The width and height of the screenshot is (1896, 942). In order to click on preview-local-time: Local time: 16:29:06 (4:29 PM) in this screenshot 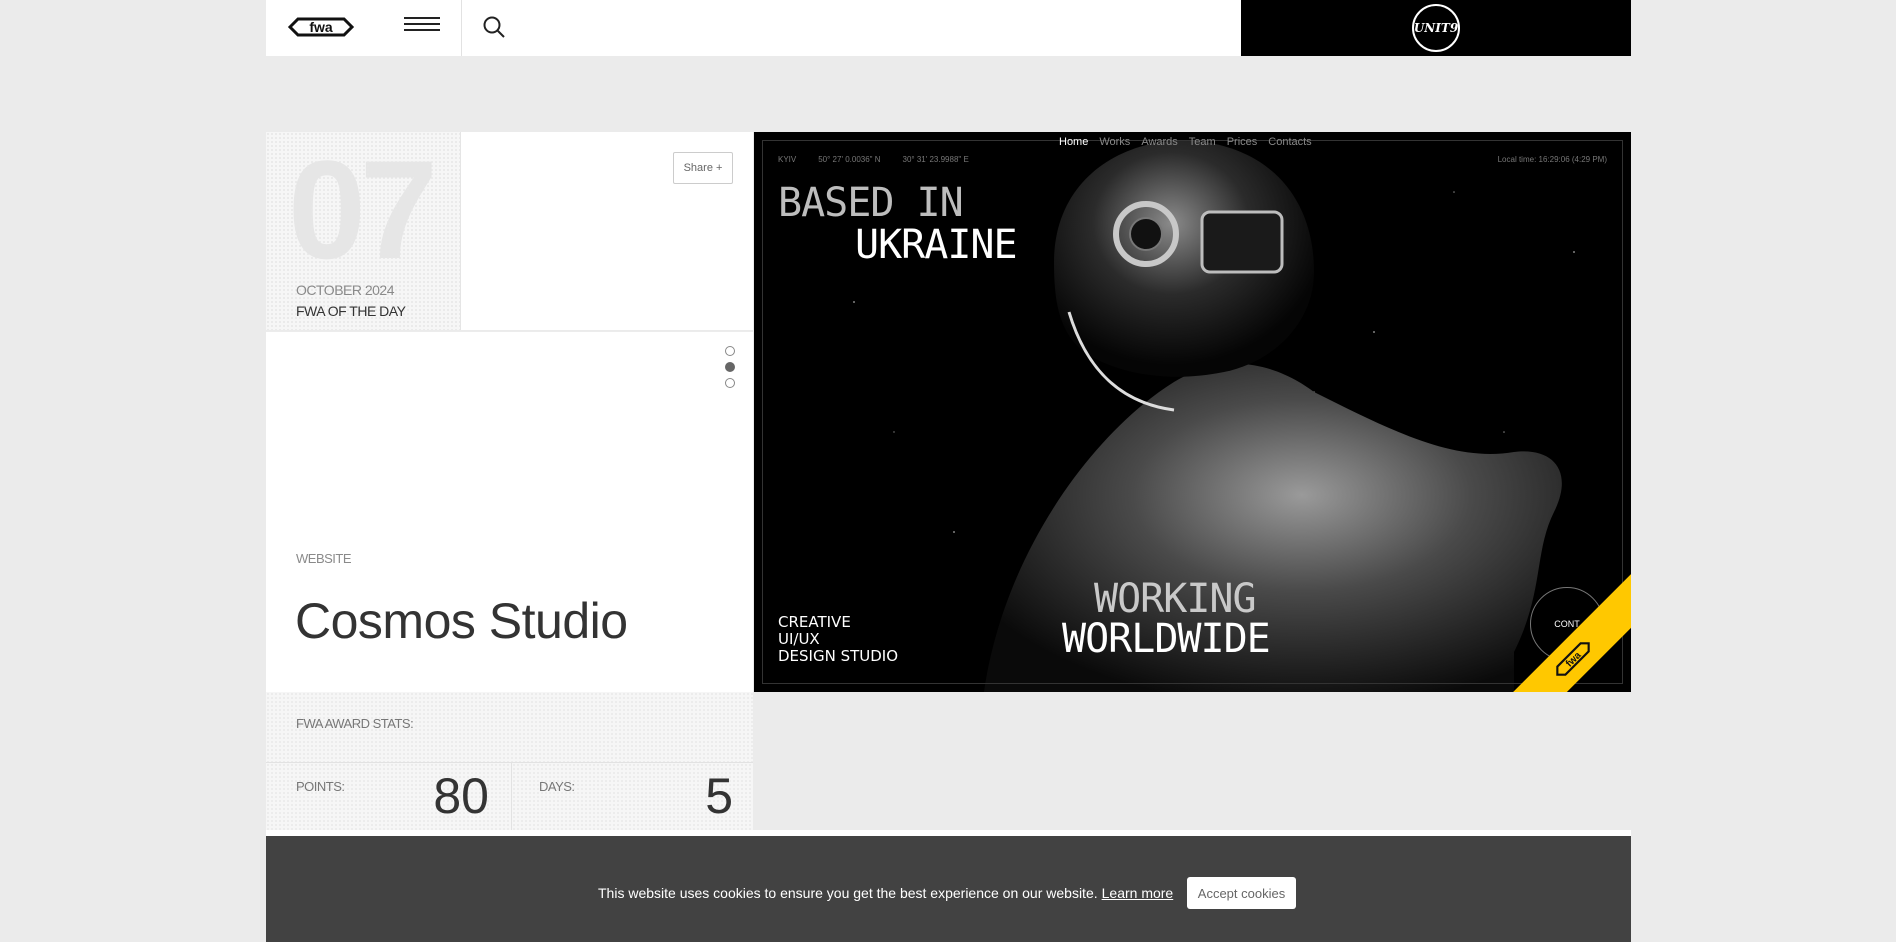, I will do `click(1552, 159)`.